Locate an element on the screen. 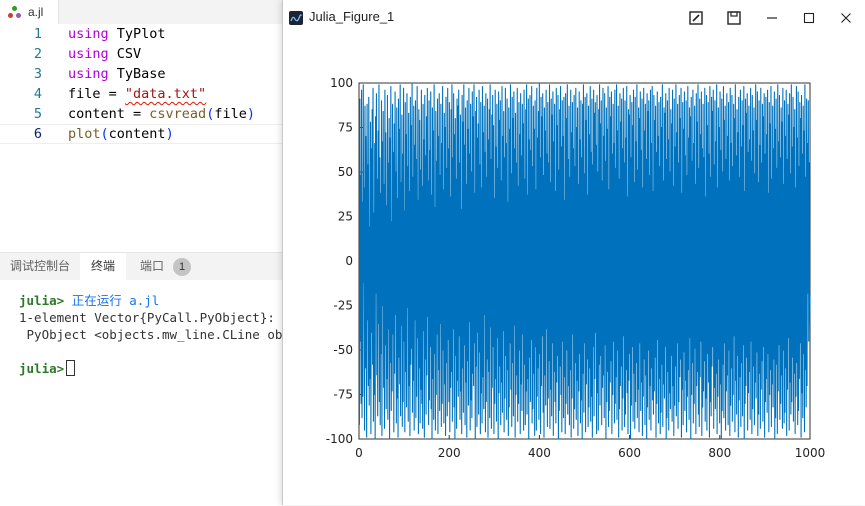 The height and width of the screenshot is (506, 865). figure-app-icon is located at coordinates (296, 18).